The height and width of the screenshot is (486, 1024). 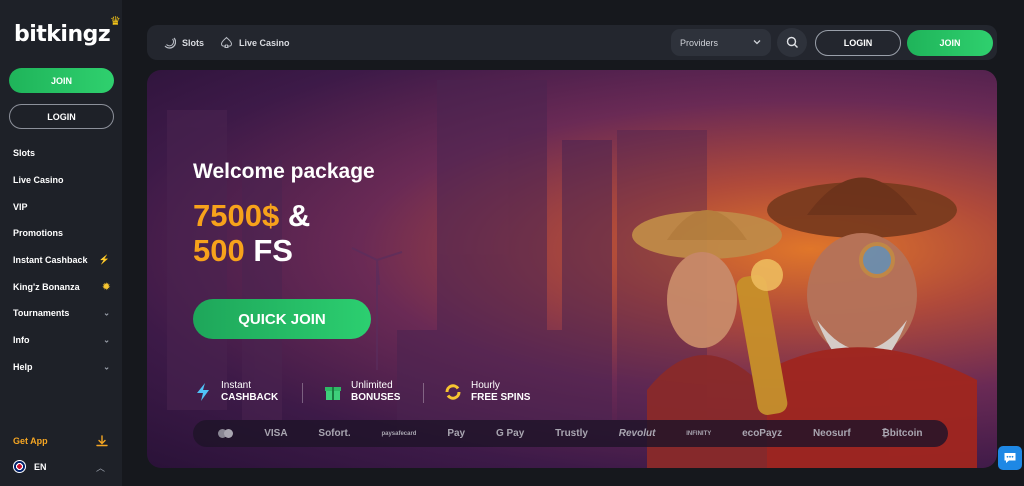 What do you see at coordinates (20, 206) in the screenshot?
I see `sidebar-item-label: VIP` at bounding box center [20, 206].